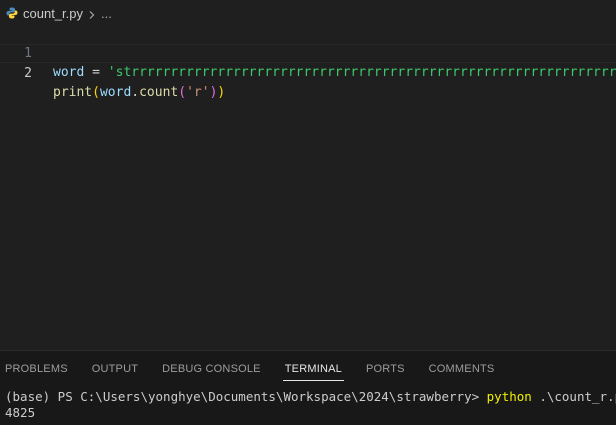 The height and width of the screenshot is (425, 616). Describe the element at coordinates (385, 369) in the screenshot. I see `tab-ports: PORTS` at that location.